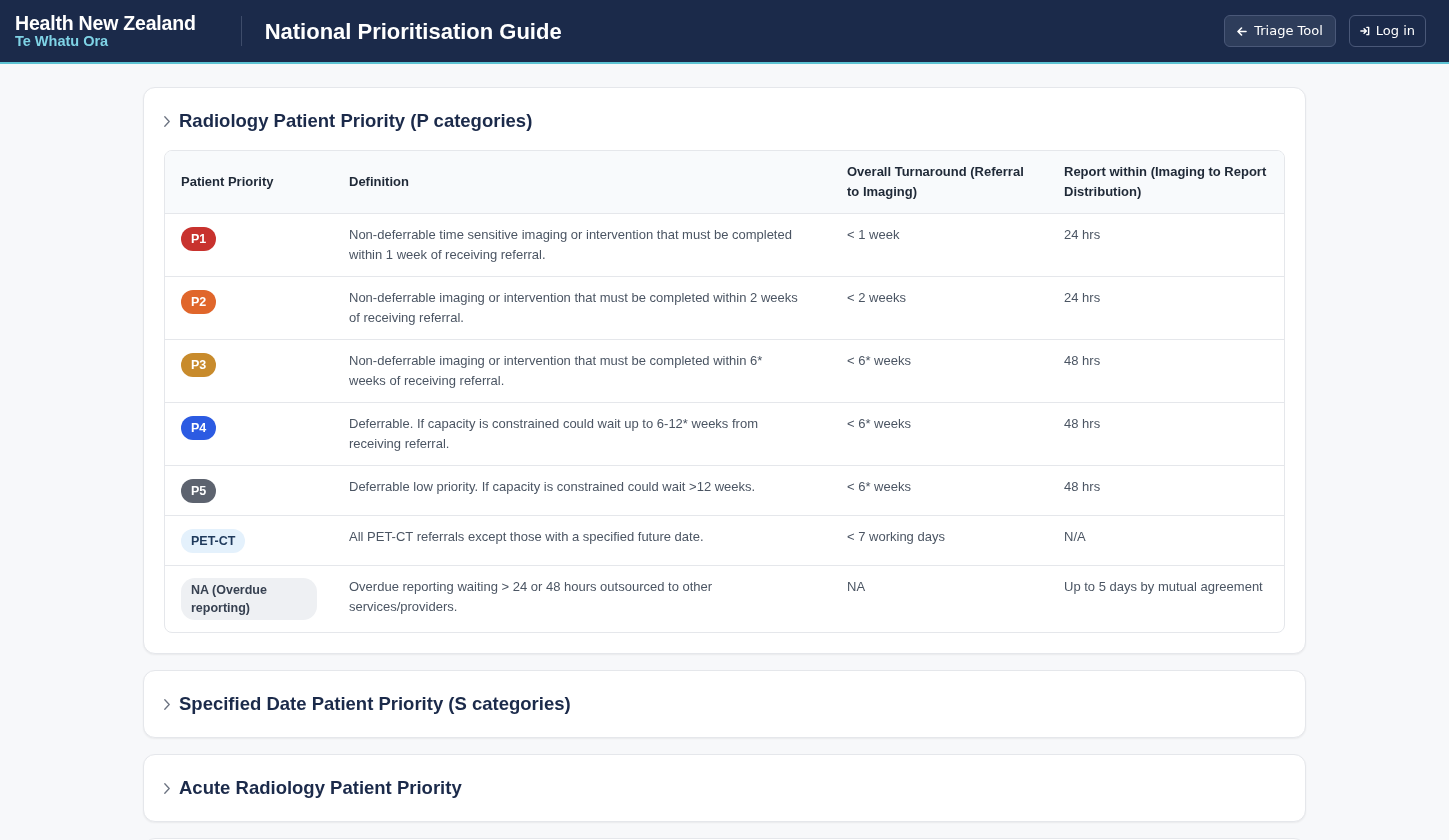 This screenshot has height=840, width=1449. Describe the element at coordinates (1242, 31) in the screenshot. I see `arrow-left-icon` at that location.